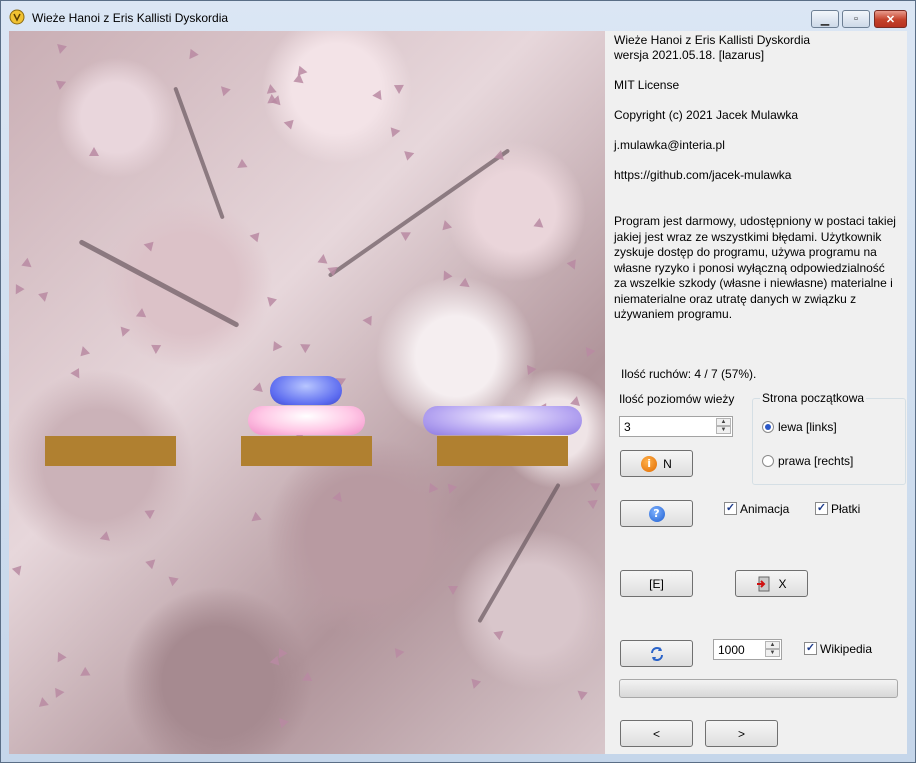 Image resolution: width=916 pixels, height=763 pixels. What do you see at coordinates (730, 508) in the screenshot?
I see `animation-checkbox: ✓` at bounding box center [730, 508].